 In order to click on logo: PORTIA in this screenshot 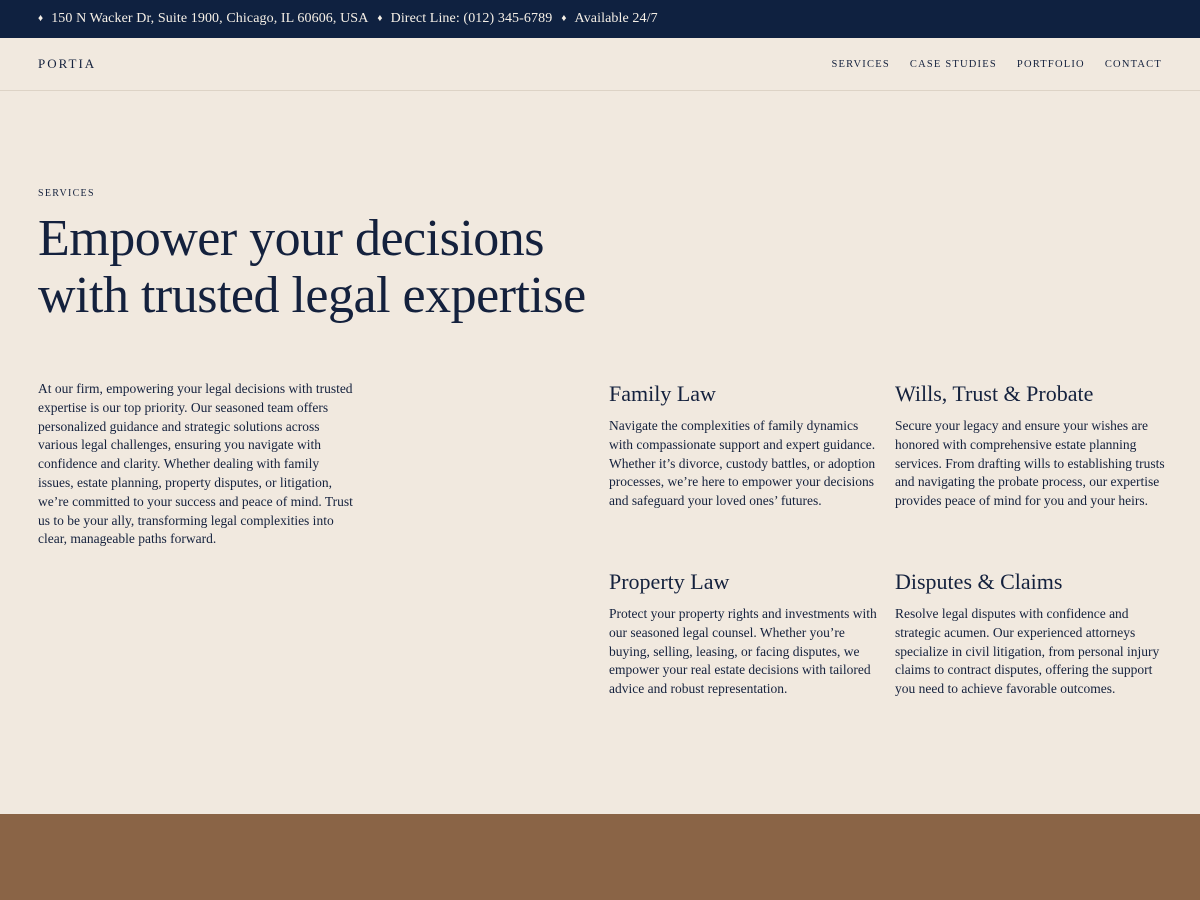, I will do `click(67, 64)`.